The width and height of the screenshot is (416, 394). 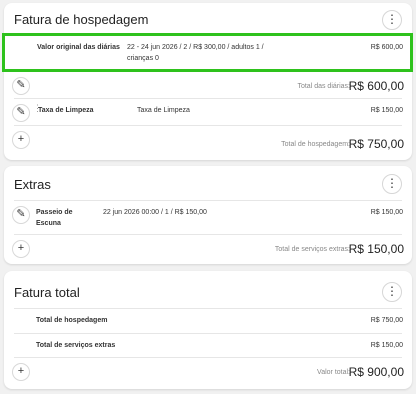 I want to click on lodging-total-value: R$ 750,00, so click(x=376, y=144).